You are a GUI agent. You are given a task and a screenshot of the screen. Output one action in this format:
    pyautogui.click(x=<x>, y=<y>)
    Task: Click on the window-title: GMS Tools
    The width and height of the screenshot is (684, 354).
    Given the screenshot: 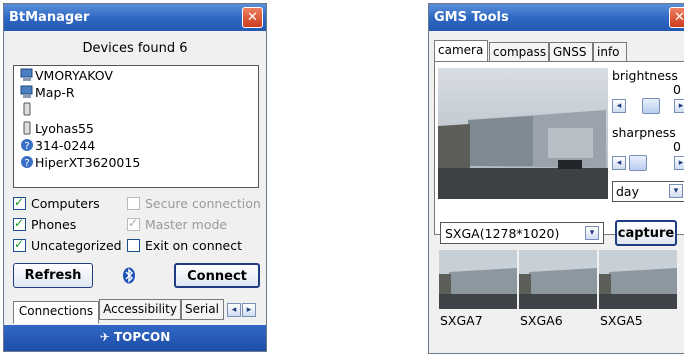 What is the action you would take?
    pyautogui.click(x=471, y=17)
    